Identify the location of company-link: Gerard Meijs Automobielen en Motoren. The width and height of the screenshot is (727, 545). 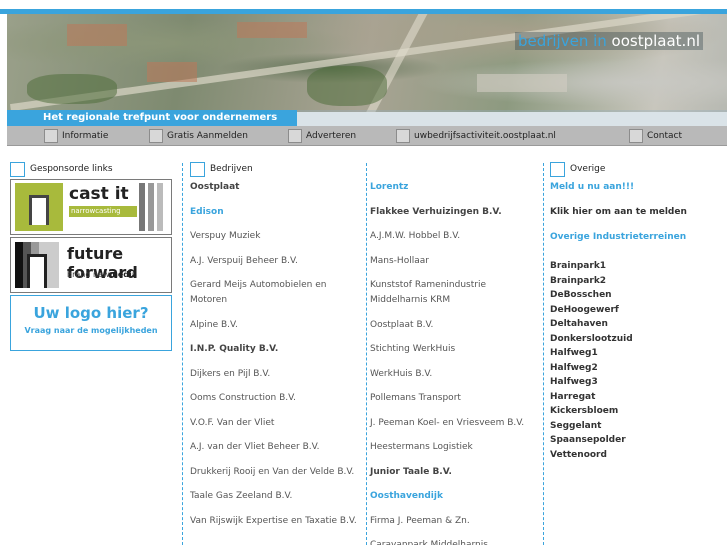
(275, 293).